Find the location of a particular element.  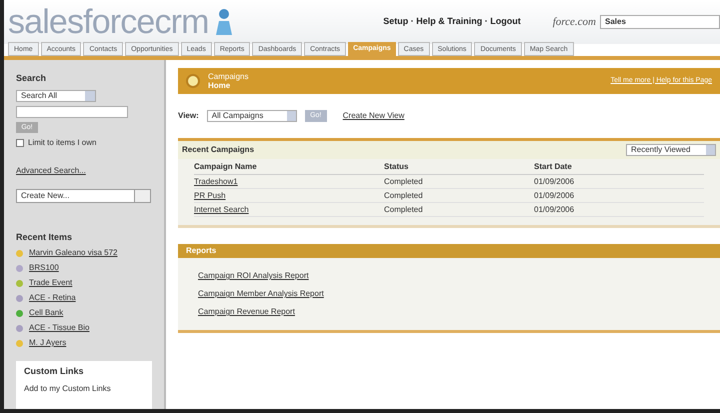

campaign-link: Tradeshow1 is located at coordinates (289, 182).